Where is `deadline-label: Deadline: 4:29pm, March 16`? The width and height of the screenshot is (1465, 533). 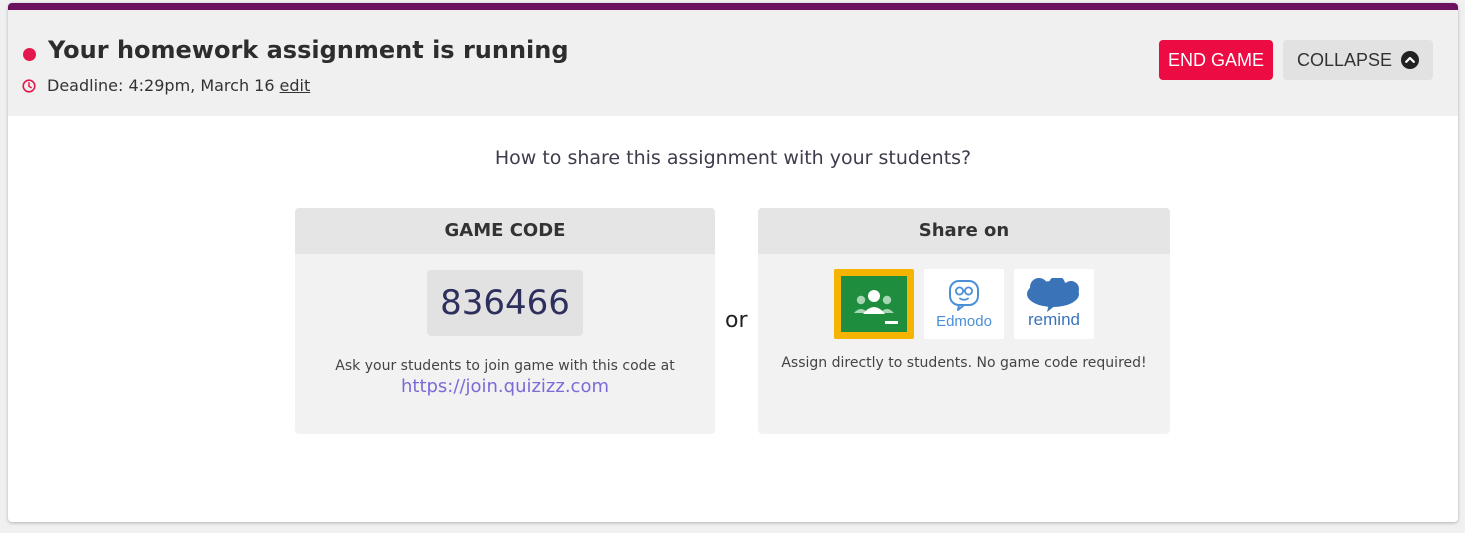
deadline-label: Deadline: 4:29pm, March 16 is located at coordinates (161, 85).